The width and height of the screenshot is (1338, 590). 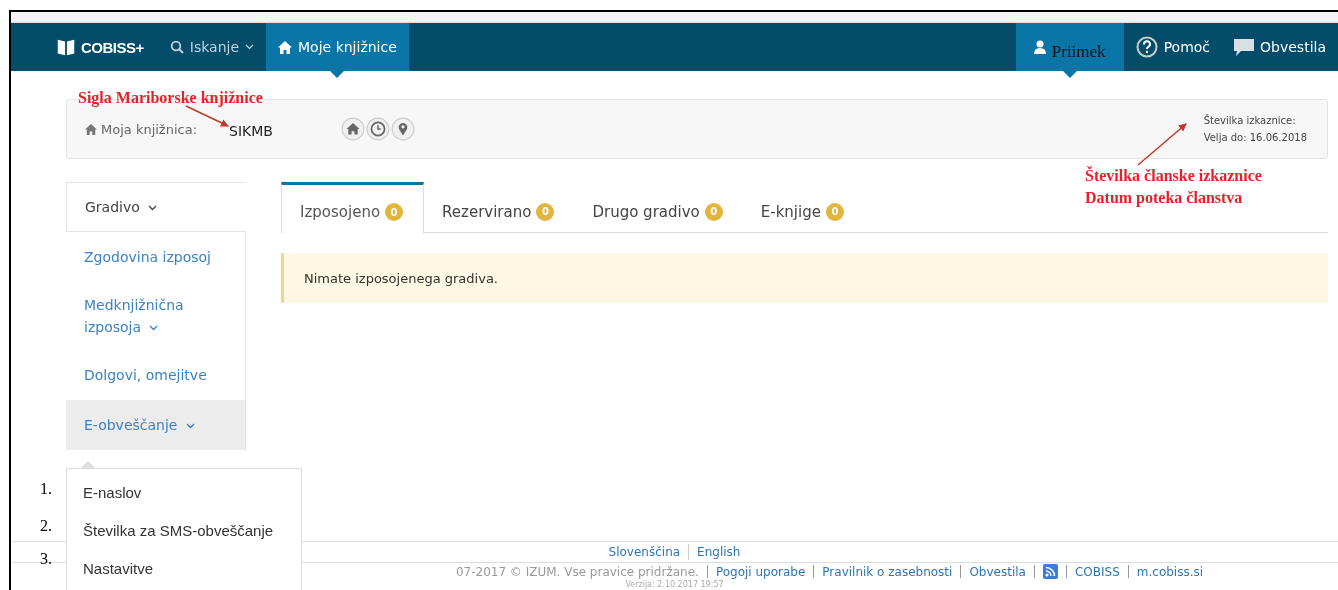 What do you see at coordinates (719, 552) in the screenshot?
I see `language-link: English` at bounding box center [719, 552].